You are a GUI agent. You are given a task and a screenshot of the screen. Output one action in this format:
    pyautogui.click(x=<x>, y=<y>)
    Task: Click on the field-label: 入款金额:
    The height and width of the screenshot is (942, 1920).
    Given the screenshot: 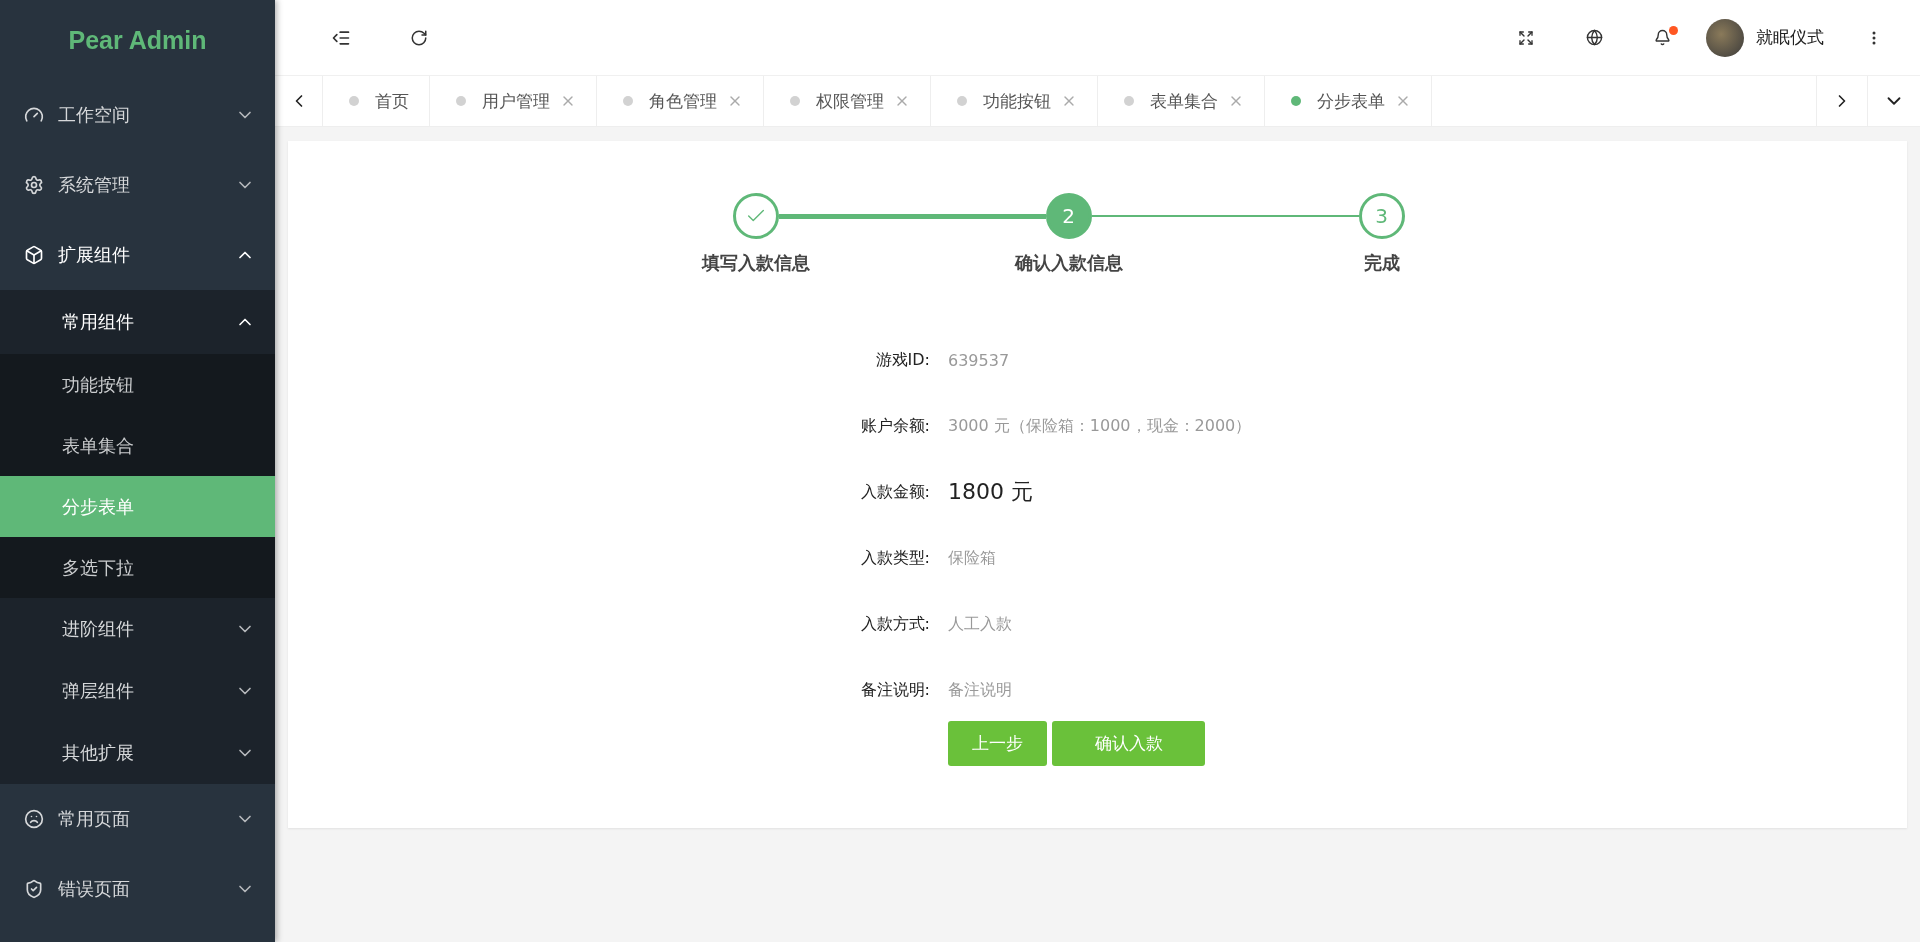 What is the action you would take?
    pyautogui.click(x=894, y=491)
    